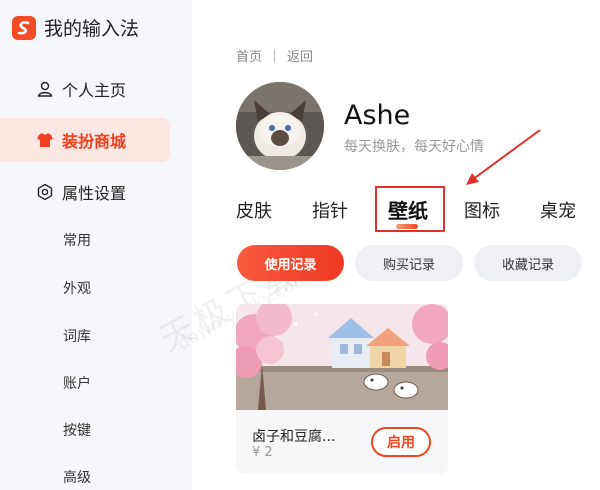  What do you see at coordinates (290, 263) in the screenshot?
I see `usage-history-button: 使用记录` at bounding box center [290, 263].